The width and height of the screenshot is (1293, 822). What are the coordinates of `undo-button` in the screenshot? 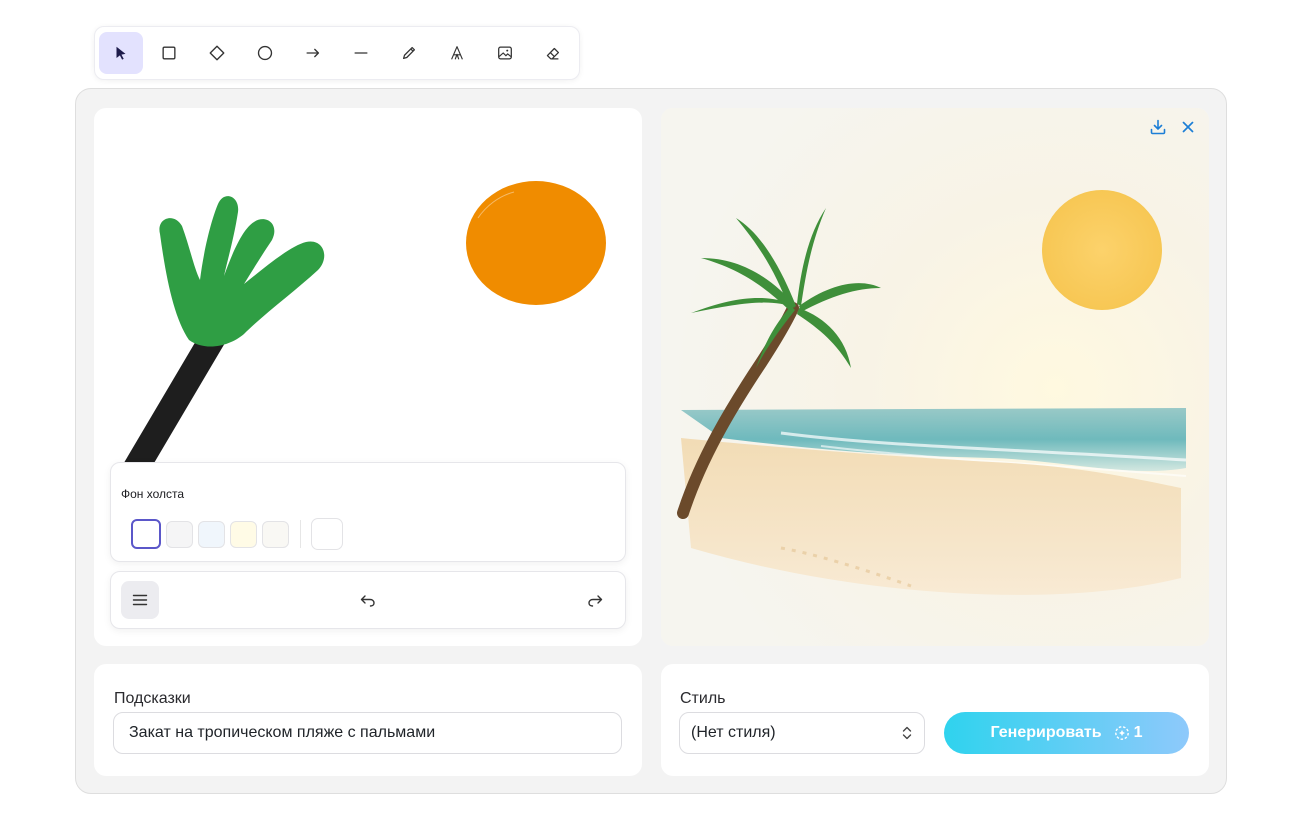 It's located at (368, 600).